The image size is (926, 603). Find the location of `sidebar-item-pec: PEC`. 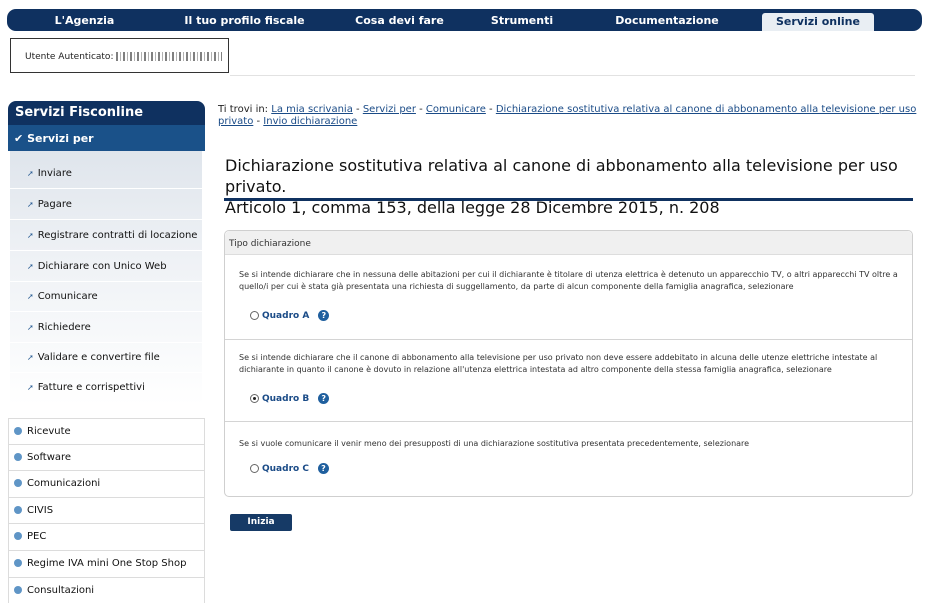

sidebar-item-pec: PEC is located at coordinates (106, 537).